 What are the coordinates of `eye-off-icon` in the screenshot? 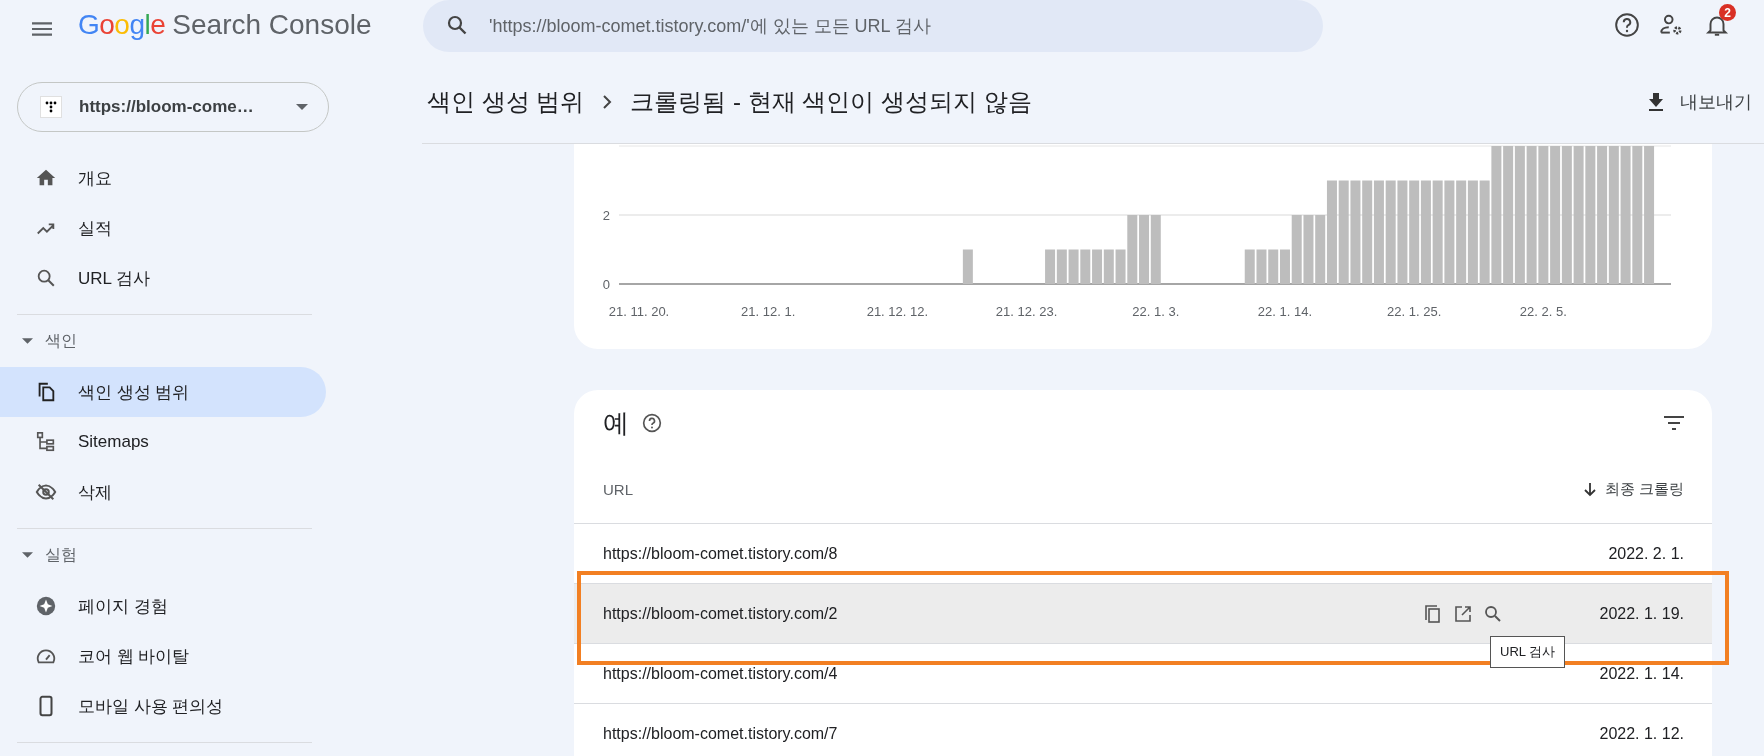 It's located at (46, 492).